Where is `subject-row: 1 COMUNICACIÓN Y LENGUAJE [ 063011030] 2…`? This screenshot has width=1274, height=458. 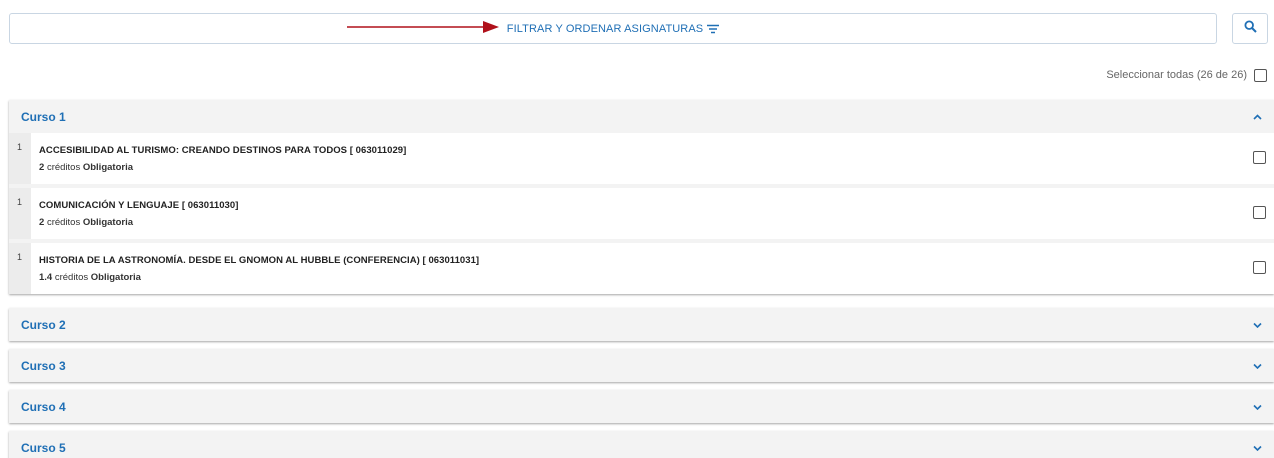 subject-row: 1 COMUNICACIÓN Y LENGUAJE [ 063011030] 2… is located at coordinates (641, 211).